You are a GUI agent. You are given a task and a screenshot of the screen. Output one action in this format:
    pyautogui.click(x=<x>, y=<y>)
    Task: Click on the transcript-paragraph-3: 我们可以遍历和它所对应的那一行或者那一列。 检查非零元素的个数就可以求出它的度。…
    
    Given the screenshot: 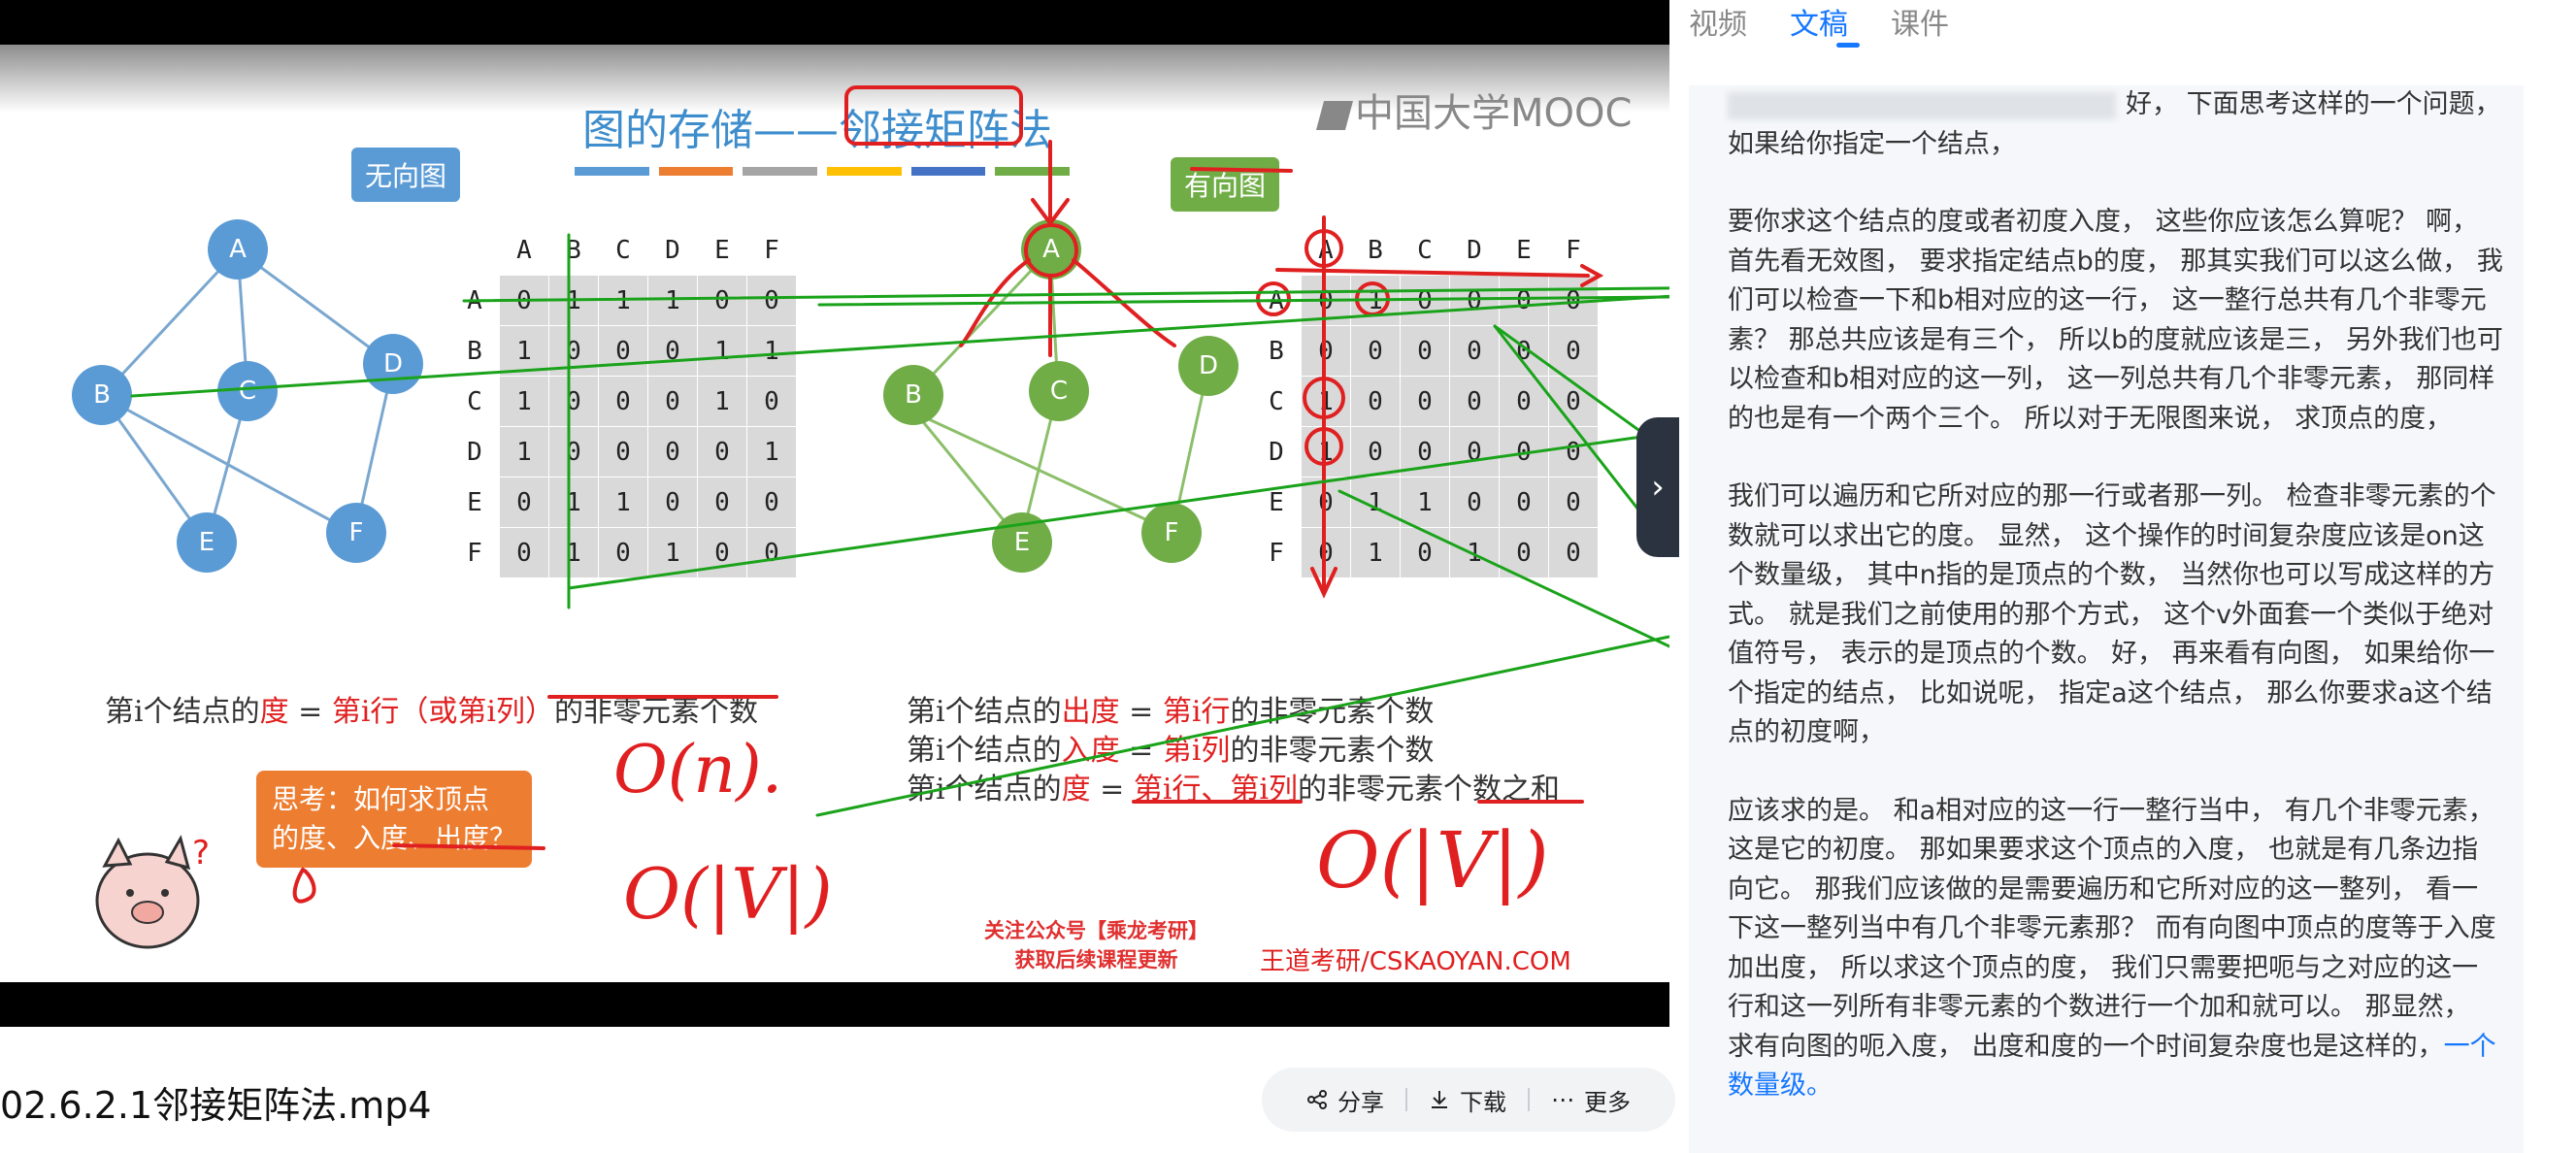 What is the action you would take?
    pyautogui.click(x=2112, y=614)
    